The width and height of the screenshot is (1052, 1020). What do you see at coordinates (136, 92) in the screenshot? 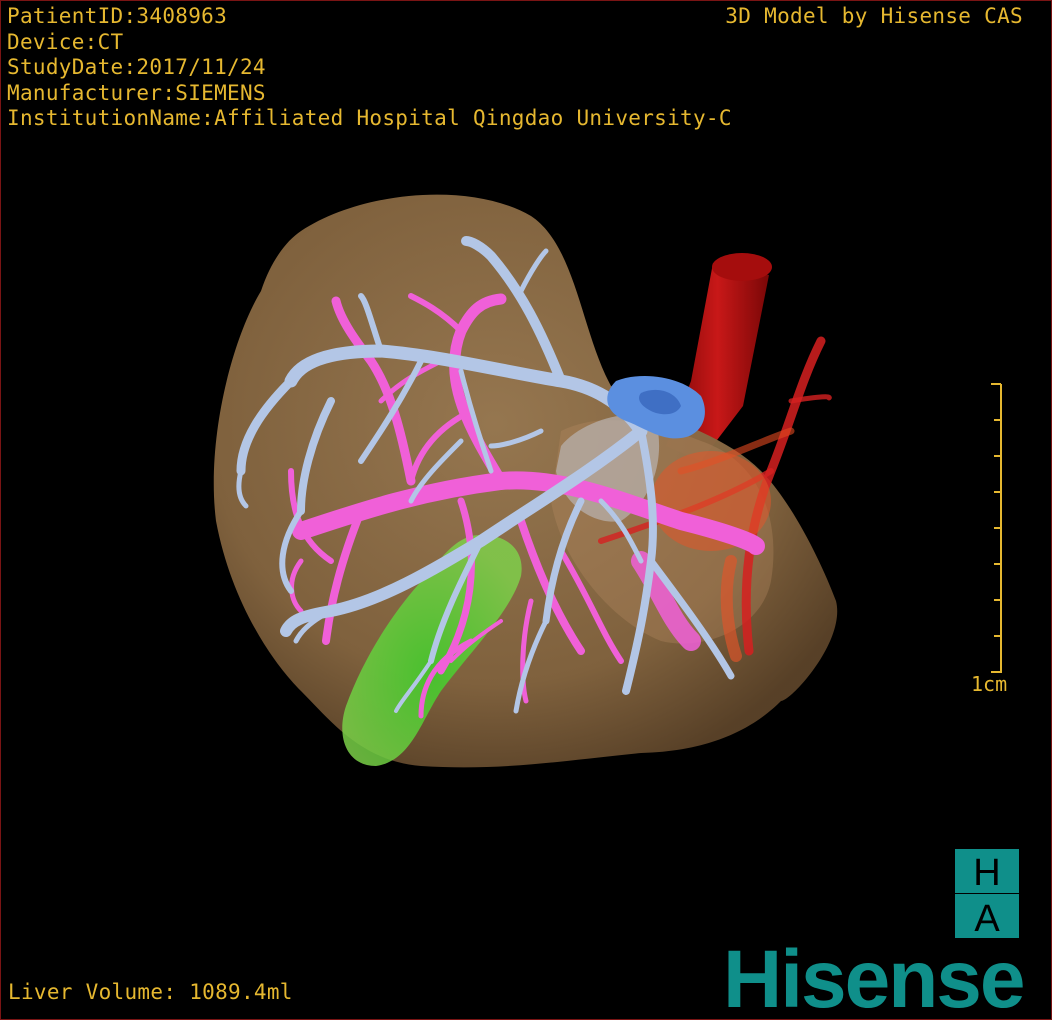
I see `manufacturer-text: Manufacturer:SIEMENS` at bounding box center [136, 92].